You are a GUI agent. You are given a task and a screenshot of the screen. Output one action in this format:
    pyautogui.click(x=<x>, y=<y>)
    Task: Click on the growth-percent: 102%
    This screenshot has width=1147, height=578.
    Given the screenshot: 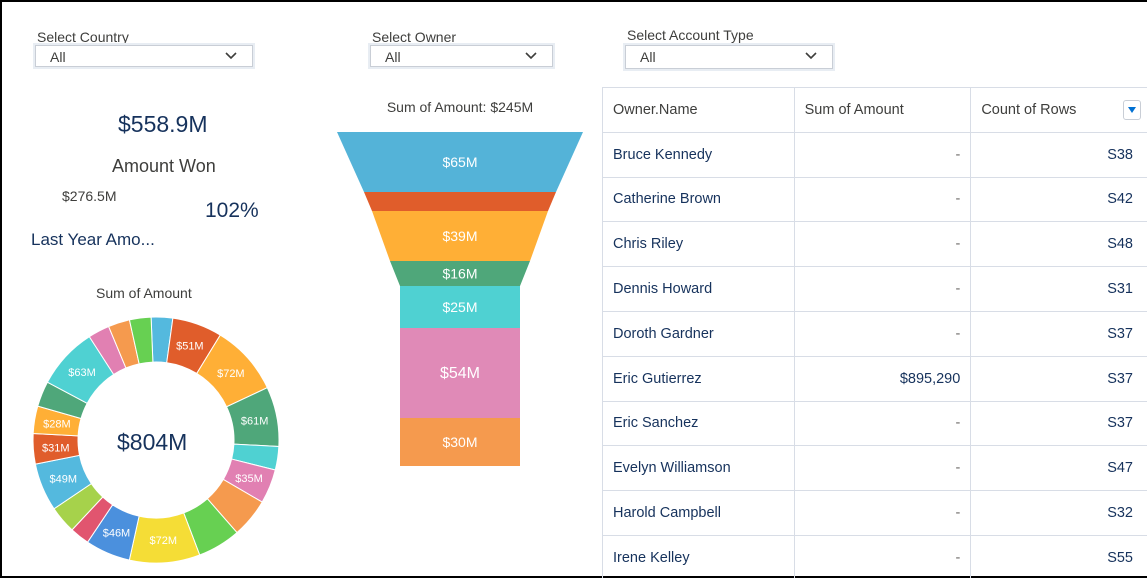 What is the action you would take?
    pyautogui.click(x=232, y=210)
    